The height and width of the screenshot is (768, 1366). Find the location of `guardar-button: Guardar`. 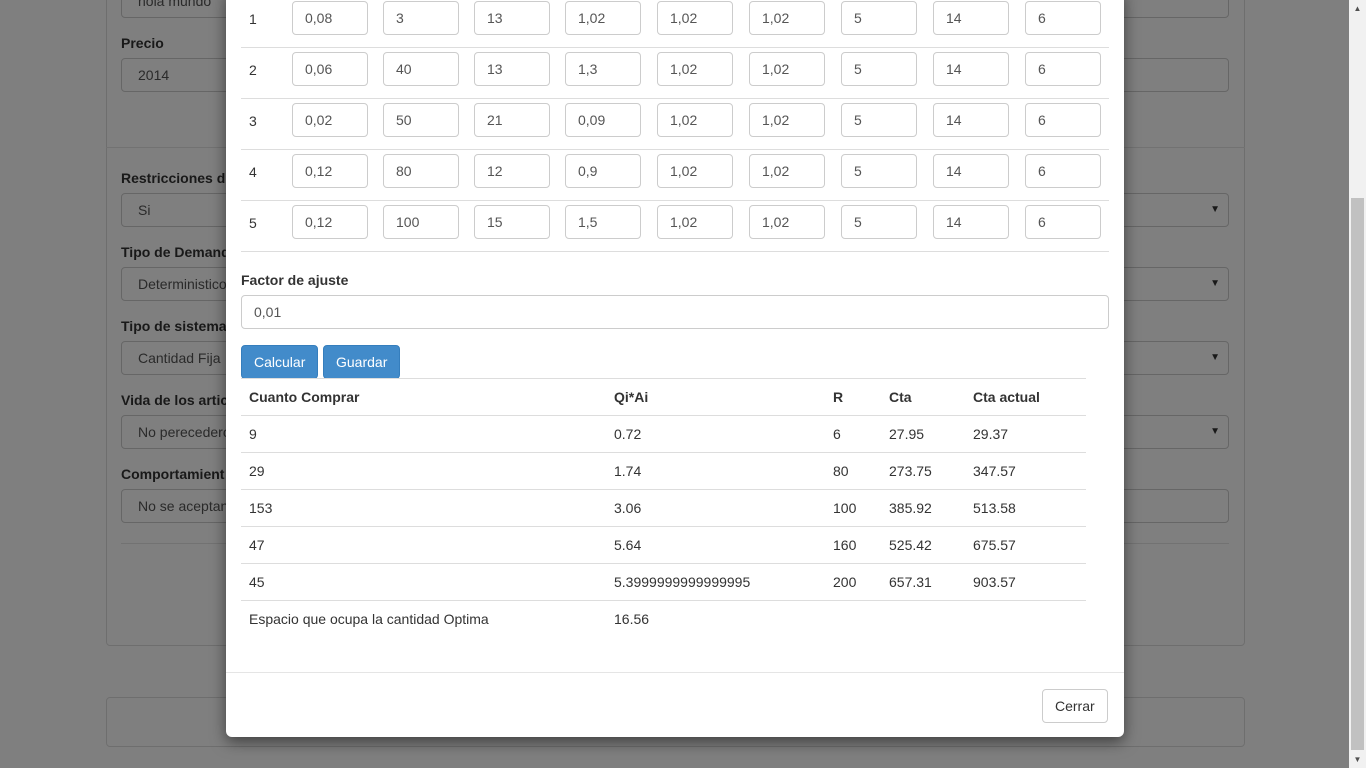

guardar-button: Guardar is located at coordinates (362, 362).